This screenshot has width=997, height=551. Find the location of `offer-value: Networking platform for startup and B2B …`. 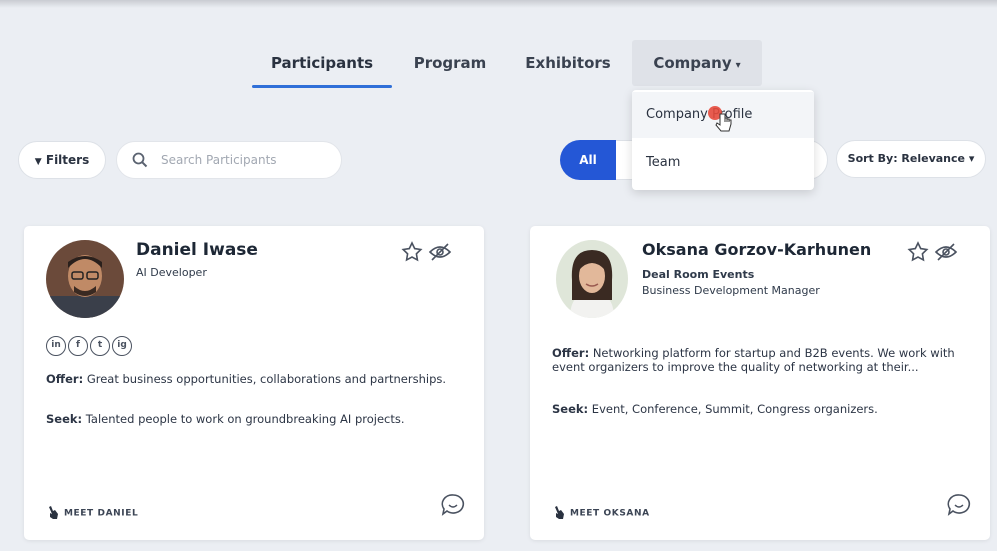

offer-value: Networking platform for startup and B2B … is located at coordinates (753, 360).